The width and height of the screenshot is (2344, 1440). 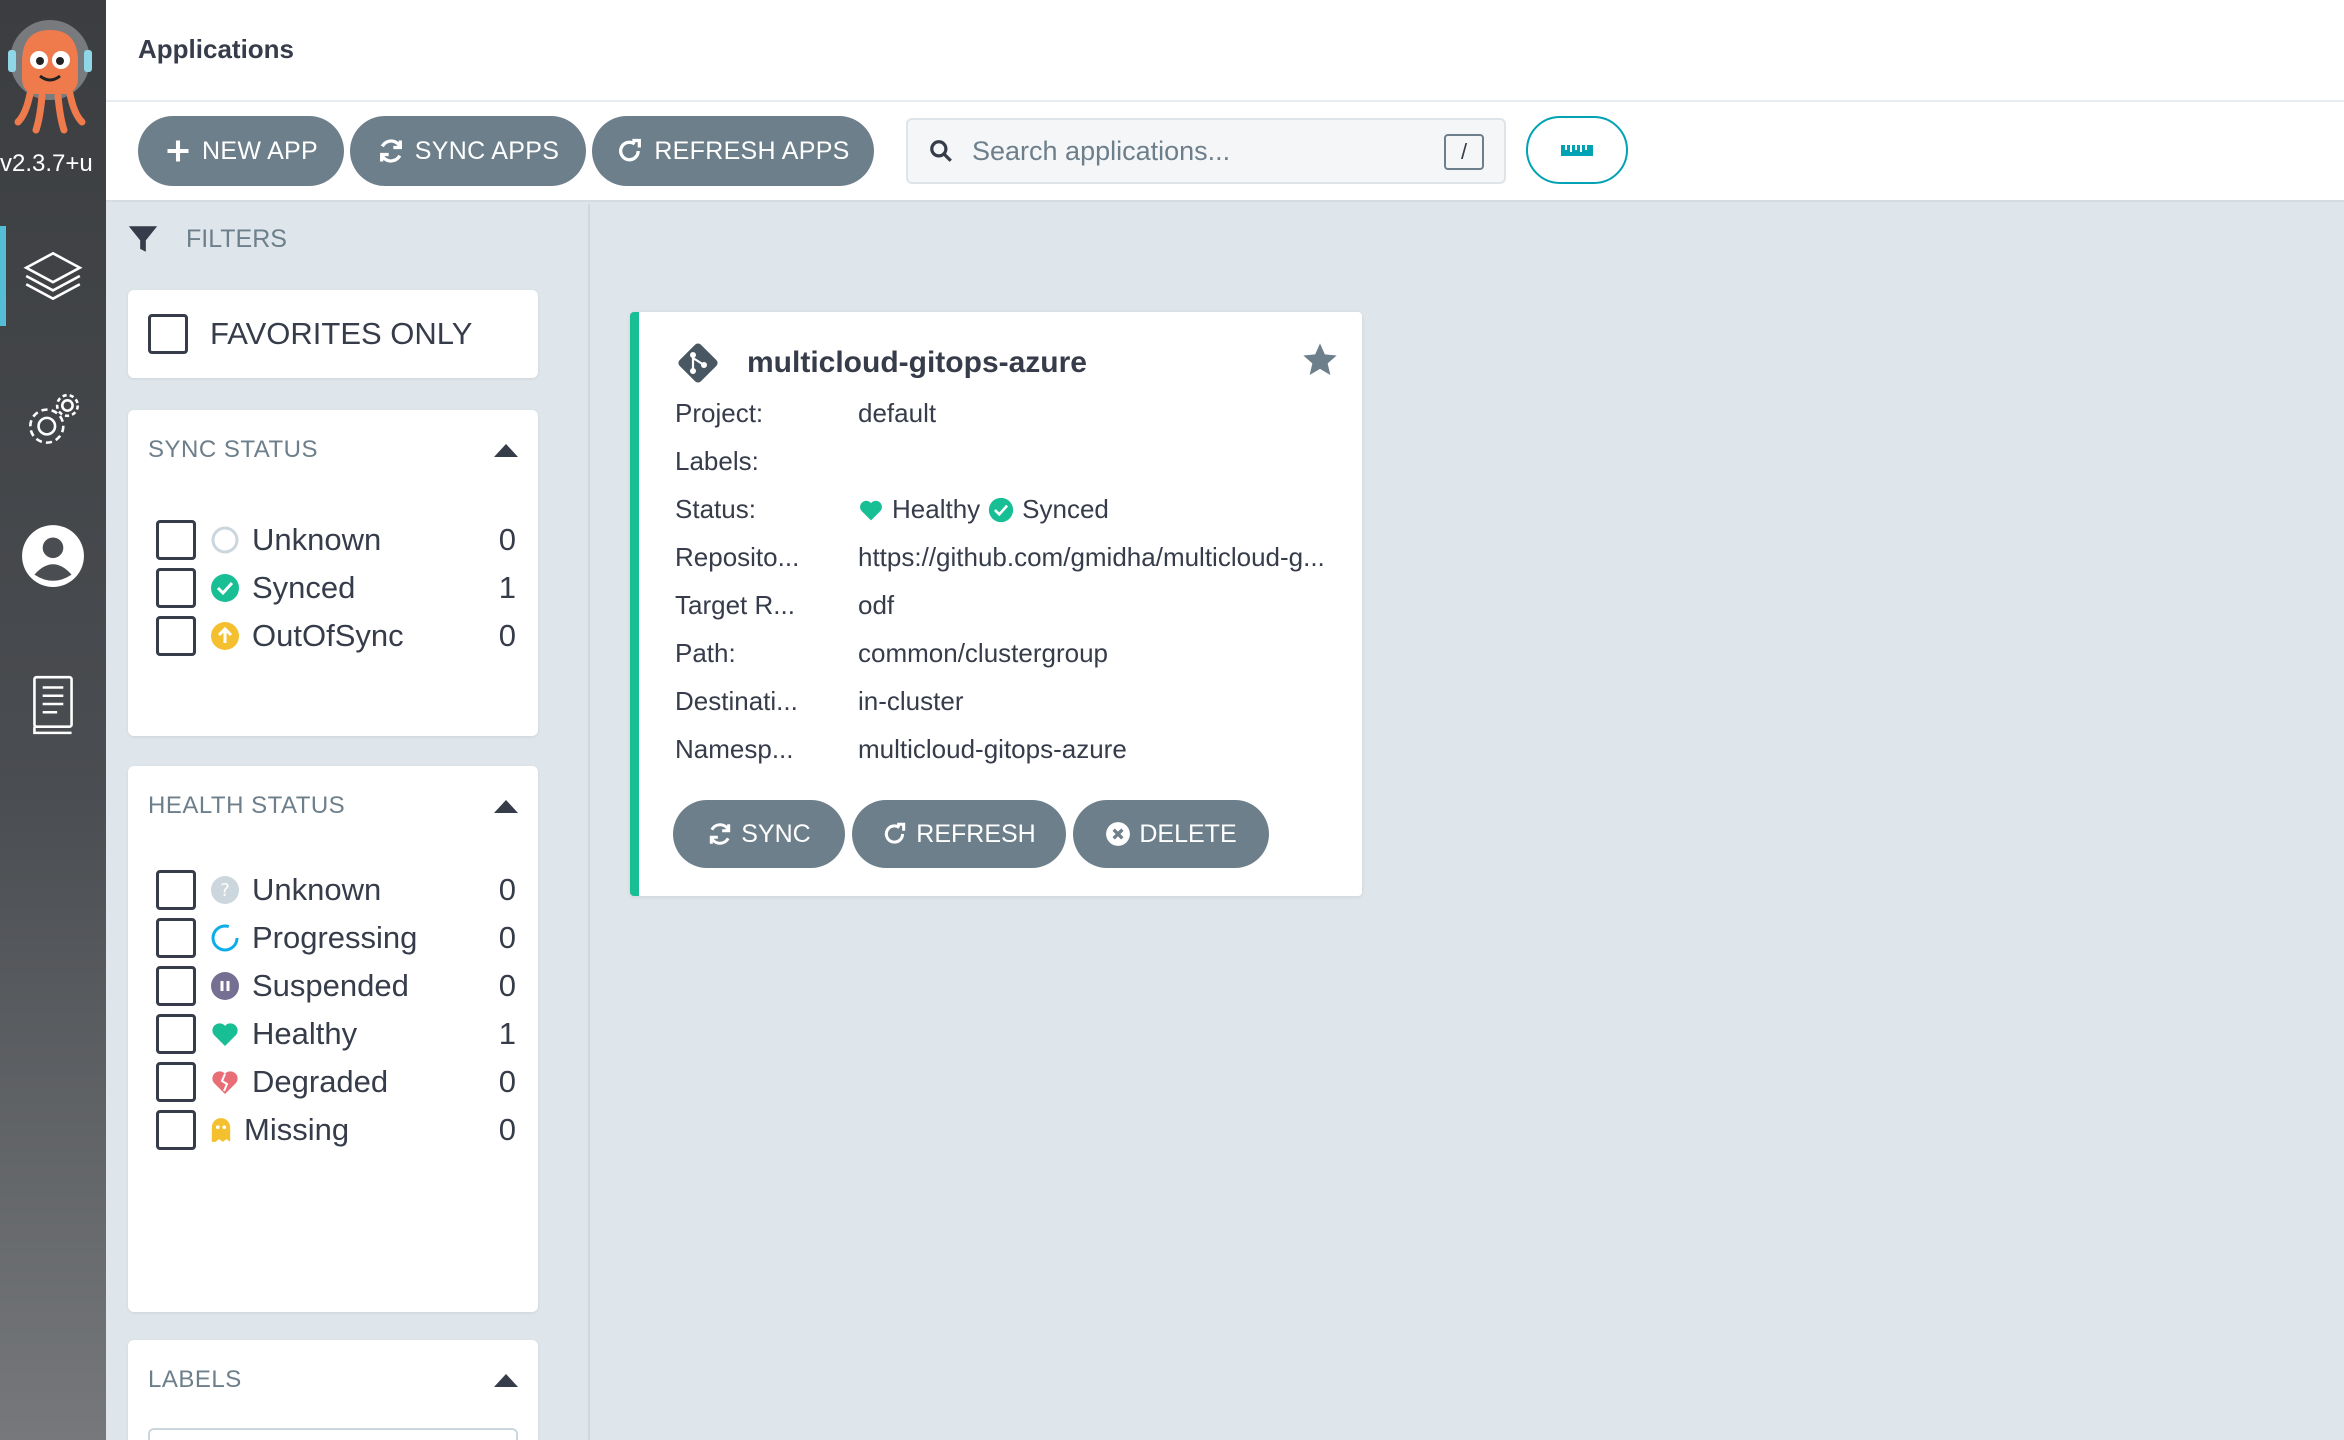 What do you see at coordinates (1103, 509) in the screenshot?
I see `field-value: Healthy Synced` at bounding box center [1103, 509].